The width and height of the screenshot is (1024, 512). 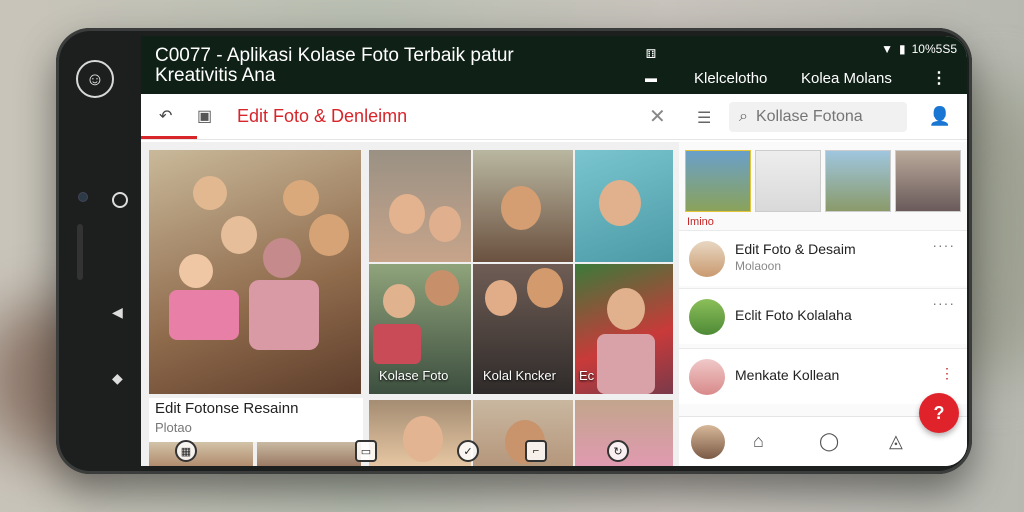 What do you see at coordinates (117, 378) in the screenshot?
I see `back-icon: ◆` at bounding box center [117, 378].